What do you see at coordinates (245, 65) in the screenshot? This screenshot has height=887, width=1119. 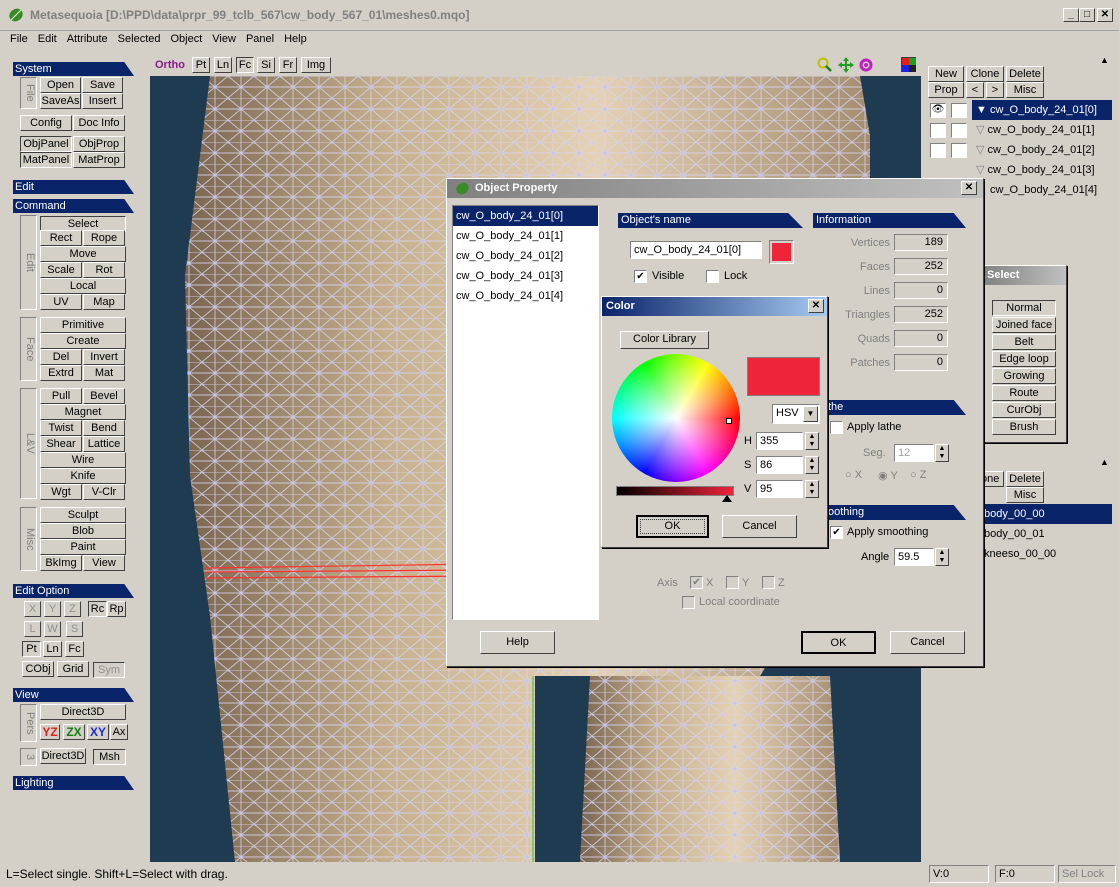 I see `vt-fc-button: Fc` at bounding box center [245, 65].